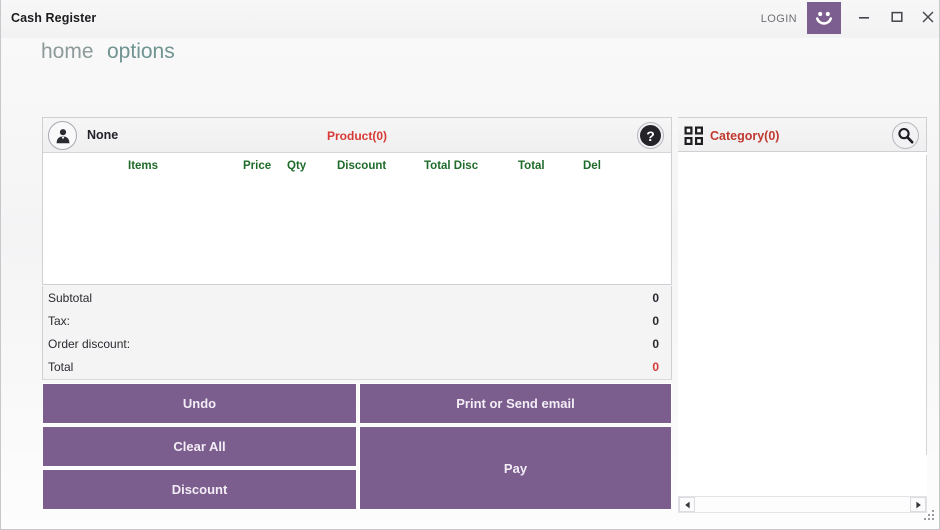  Describe the element at coordinates (687, 504) in the screenshot. I see `arrow-left-icon` at that location.